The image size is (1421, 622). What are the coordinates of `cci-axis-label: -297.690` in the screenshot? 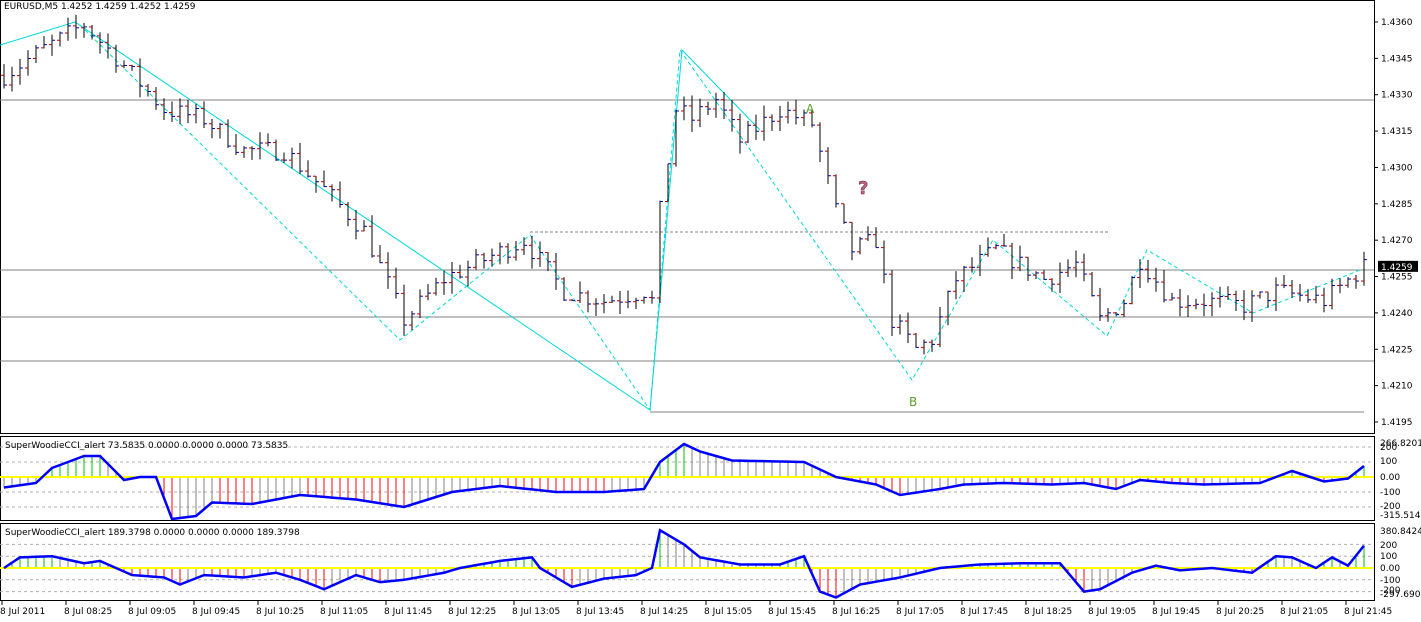 It's located at (1400, 595).